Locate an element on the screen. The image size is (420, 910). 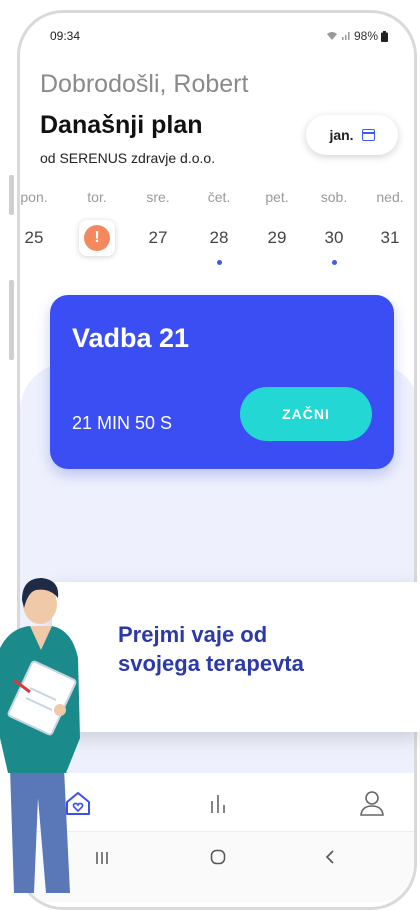
month-picker-button: jan. is located at coordinates (352, 135).